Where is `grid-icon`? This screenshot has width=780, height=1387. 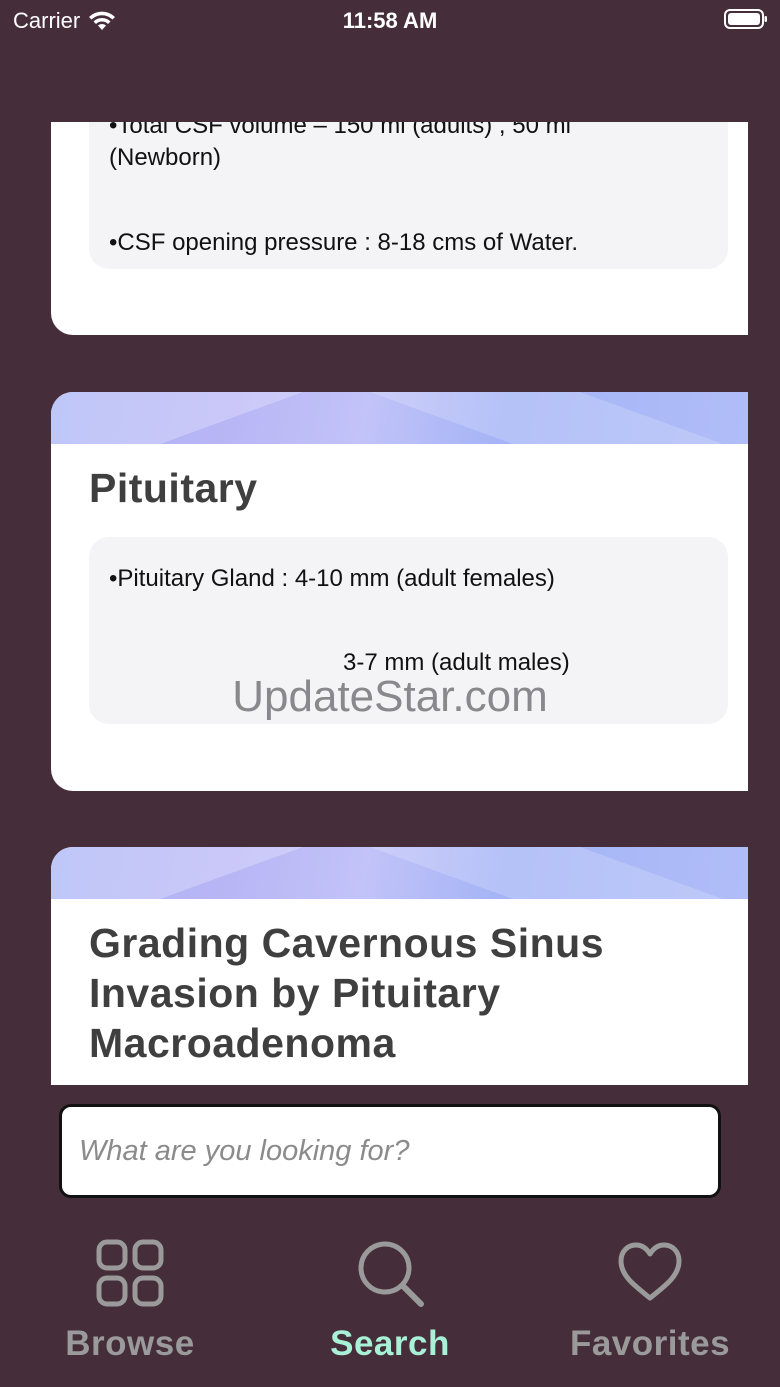 grid-icon is located at coordinates (130, 1273).